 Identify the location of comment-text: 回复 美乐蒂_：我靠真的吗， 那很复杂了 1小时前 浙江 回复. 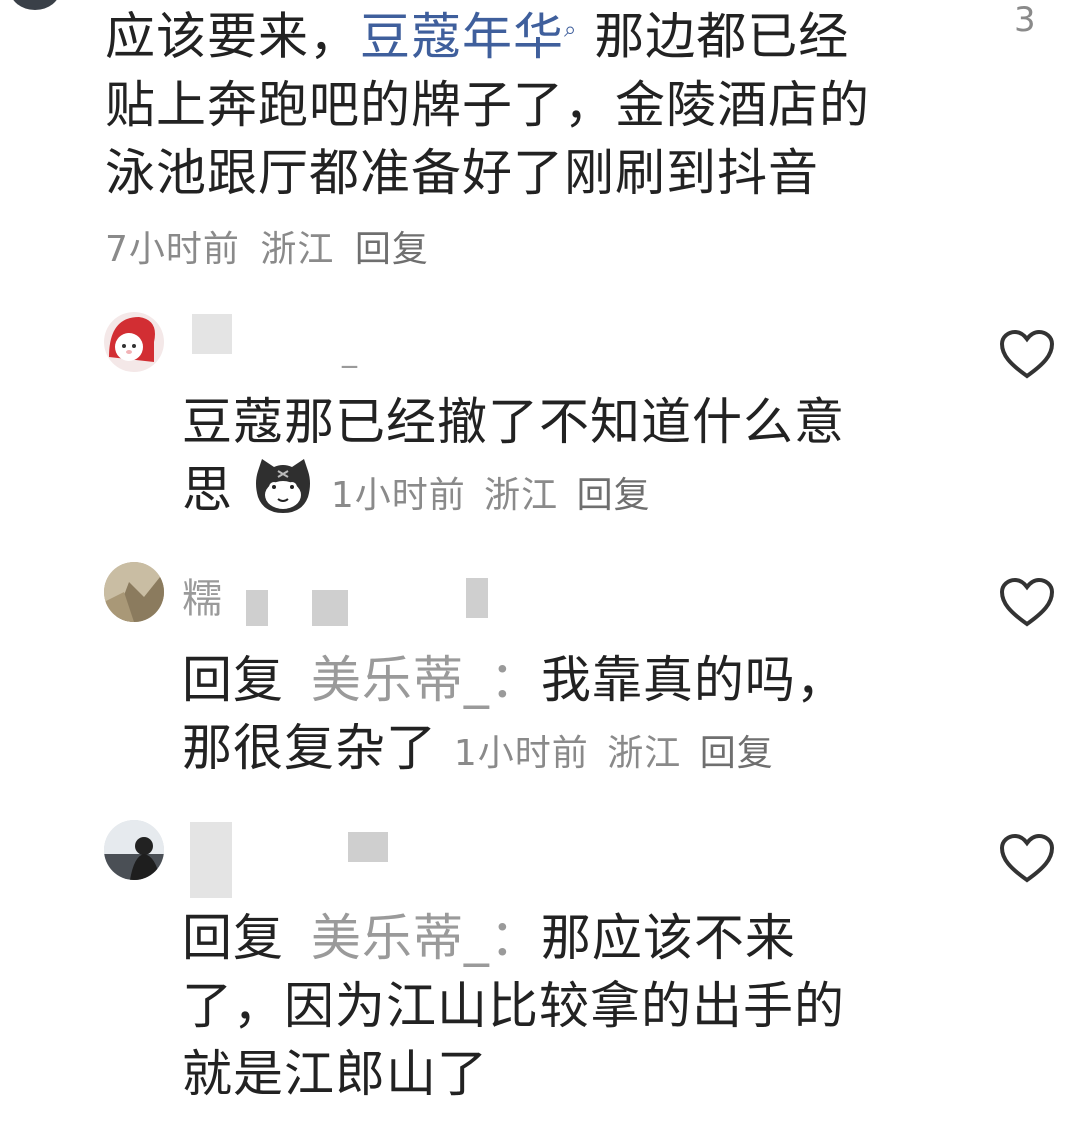
(582, 717).